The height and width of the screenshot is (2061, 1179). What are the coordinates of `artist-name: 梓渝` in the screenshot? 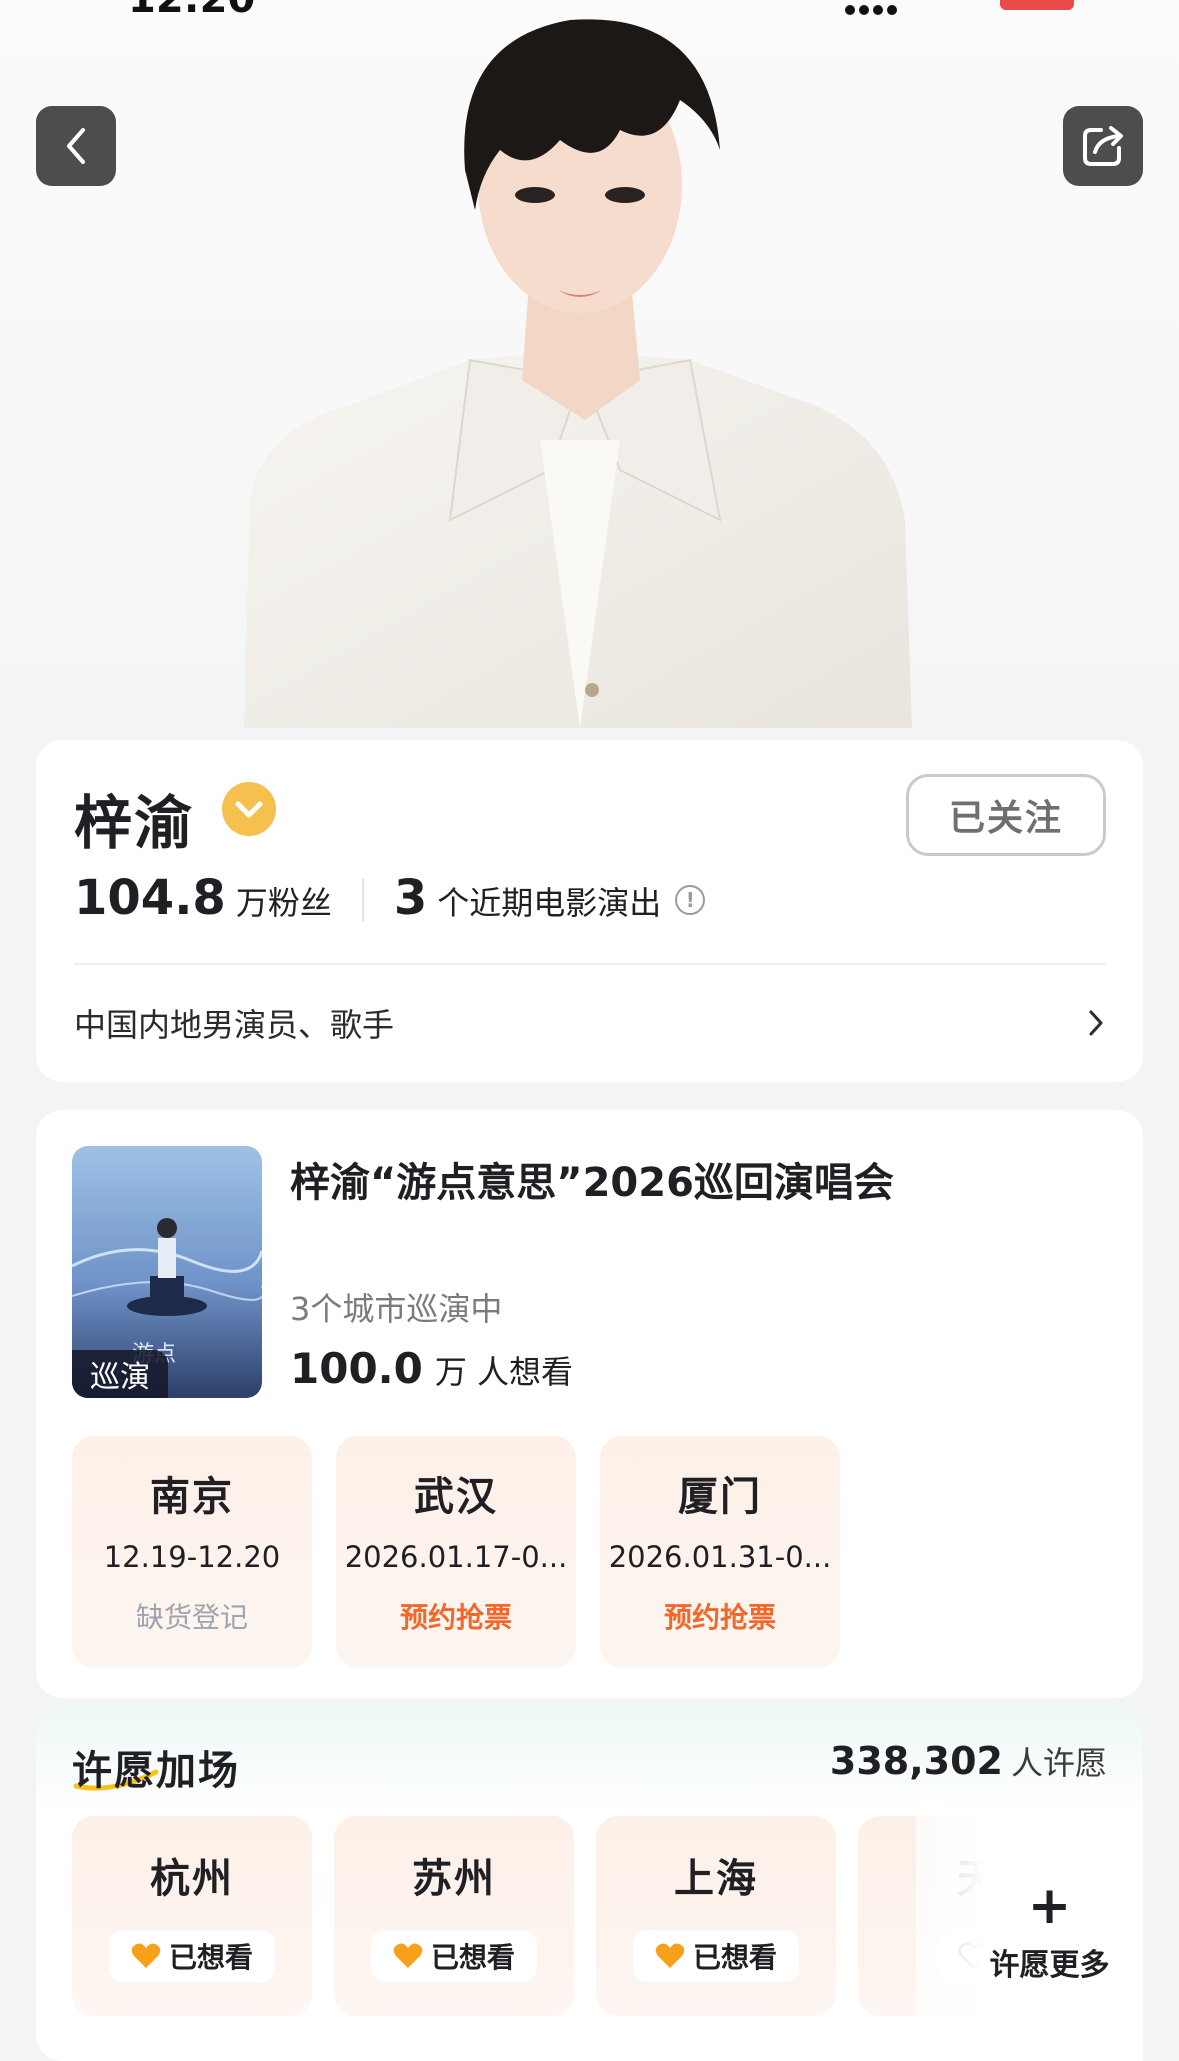 It's located at (134, 823).